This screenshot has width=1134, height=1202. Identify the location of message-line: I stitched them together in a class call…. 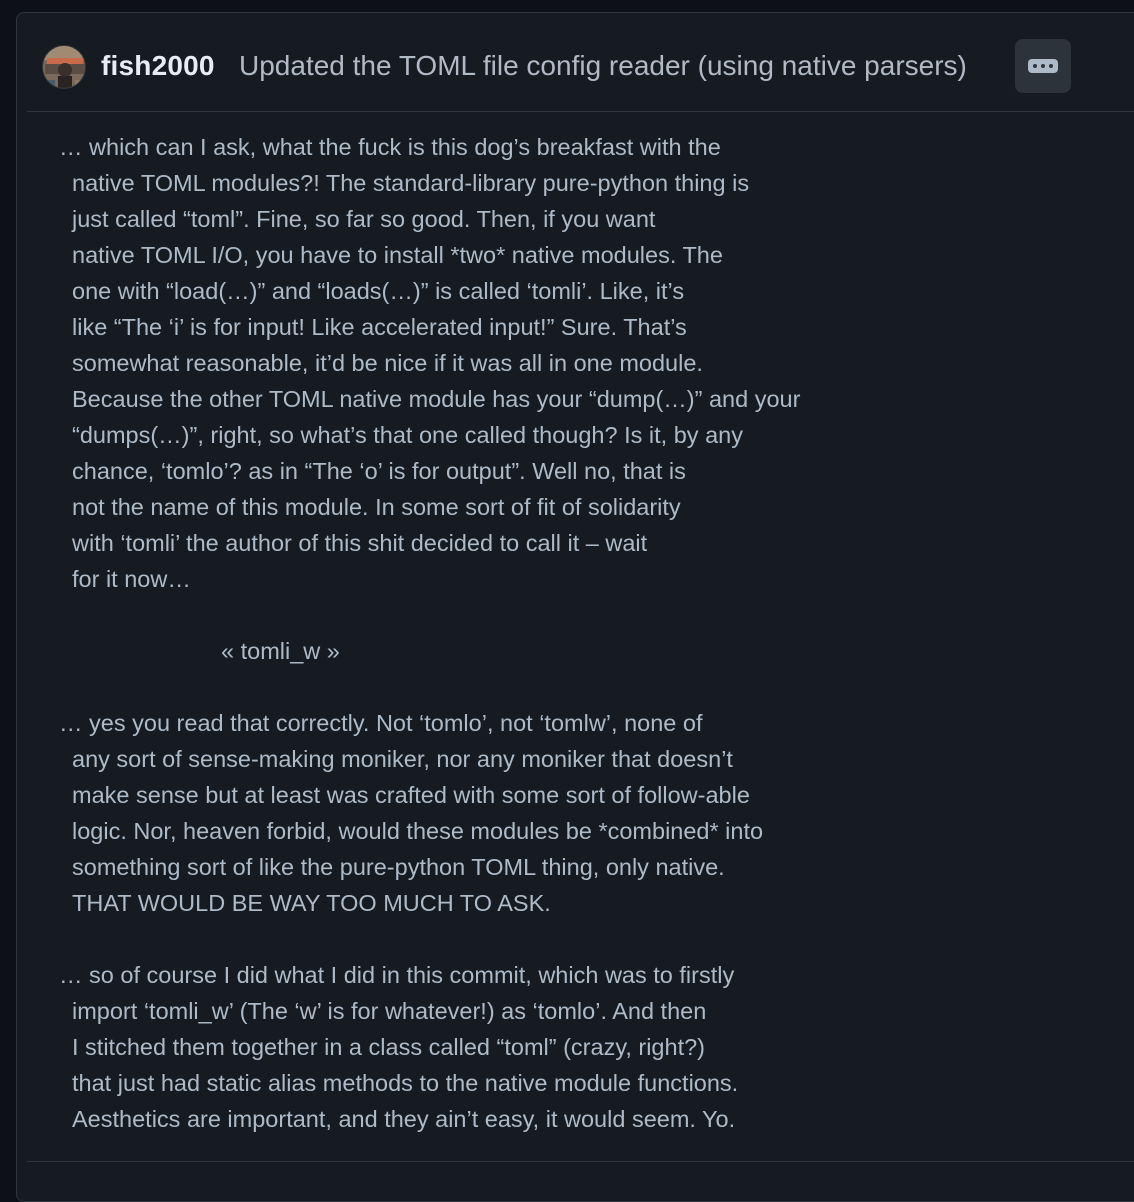
(388, 1047).